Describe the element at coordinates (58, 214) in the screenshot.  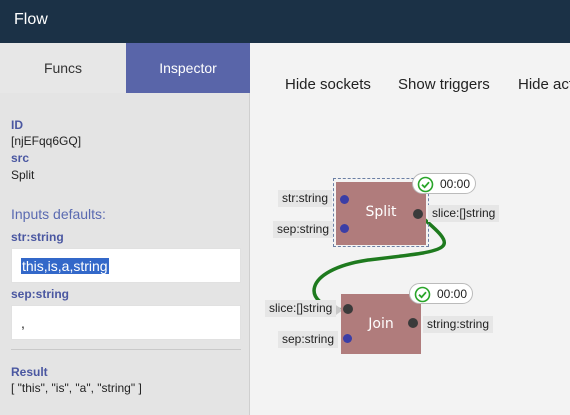
I see `inputs-defaults-heading: Inputs defaults:` at that location.